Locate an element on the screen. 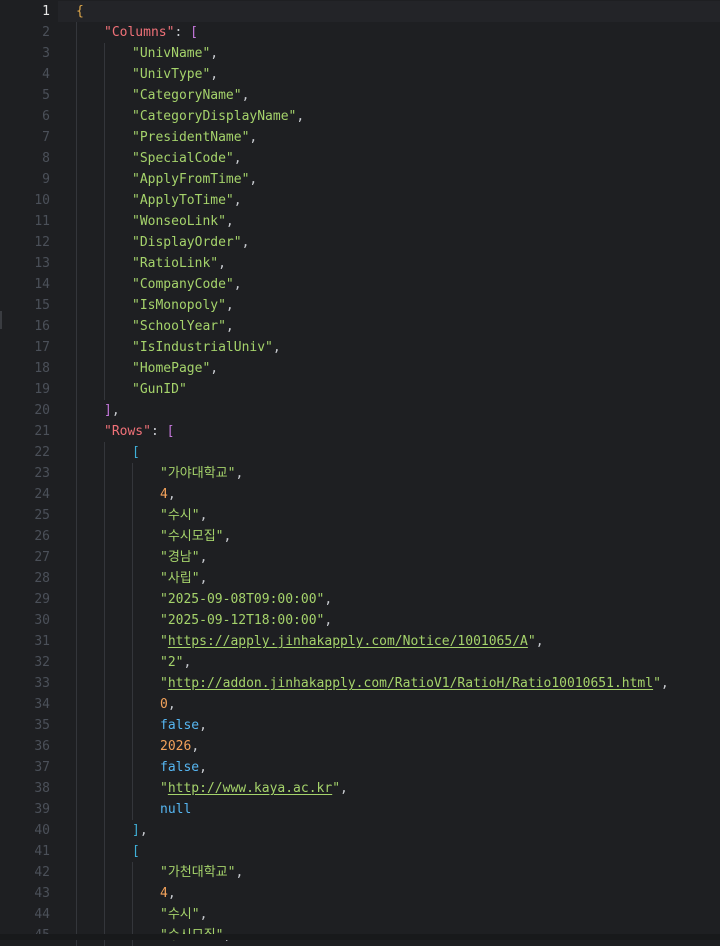  line-number: 12 is located at coordinates (42, 242).